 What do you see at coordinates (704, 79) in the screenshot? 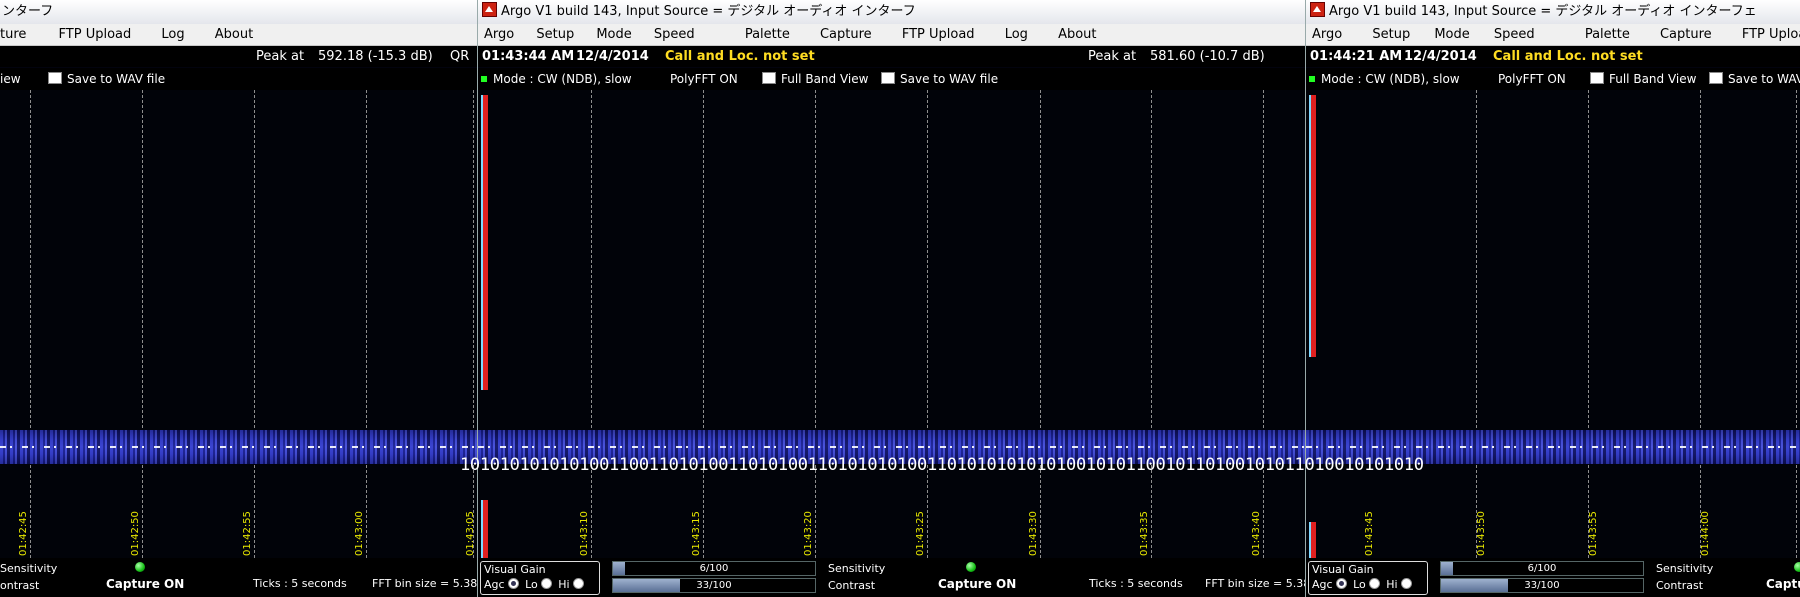
I see `polyfft-status: PolyFFT ON` at bounding box center [704, 79].